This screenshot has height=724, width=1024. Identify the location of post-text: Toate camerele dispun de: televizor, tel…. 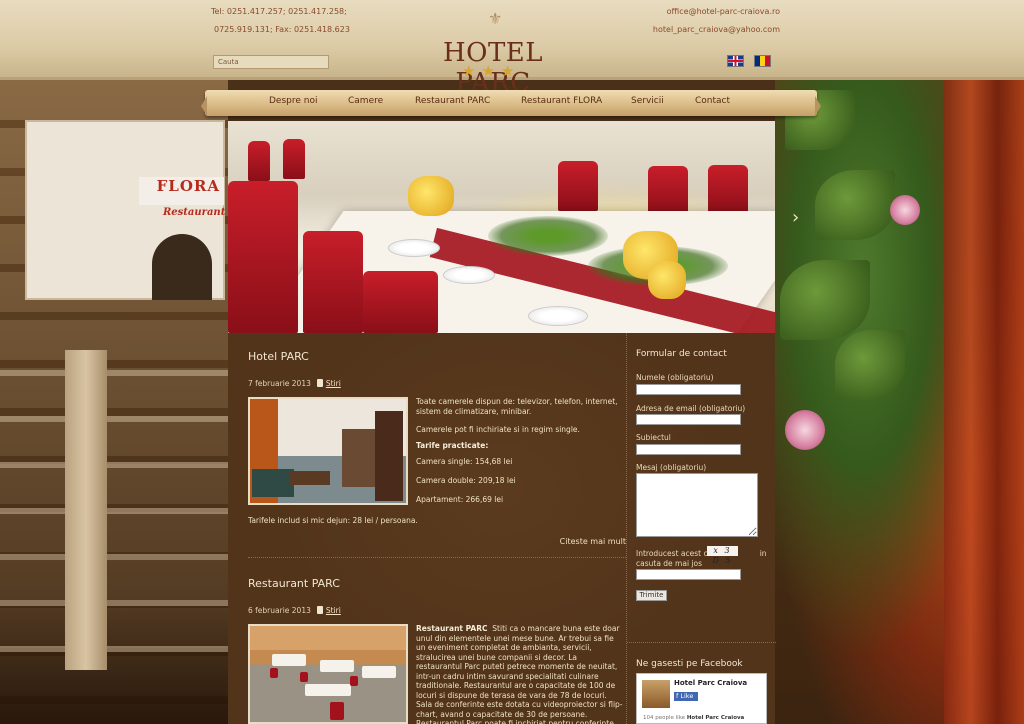
(521, 451).